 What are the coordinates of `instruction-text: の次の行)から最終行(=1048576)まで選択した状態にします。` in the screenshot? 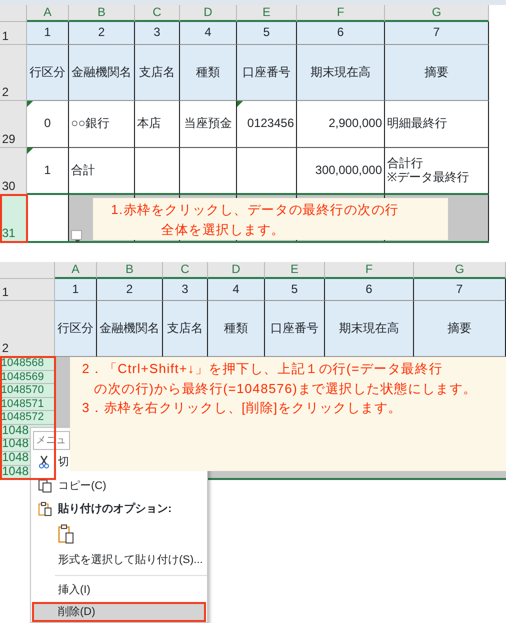 It's located at (285, 389).